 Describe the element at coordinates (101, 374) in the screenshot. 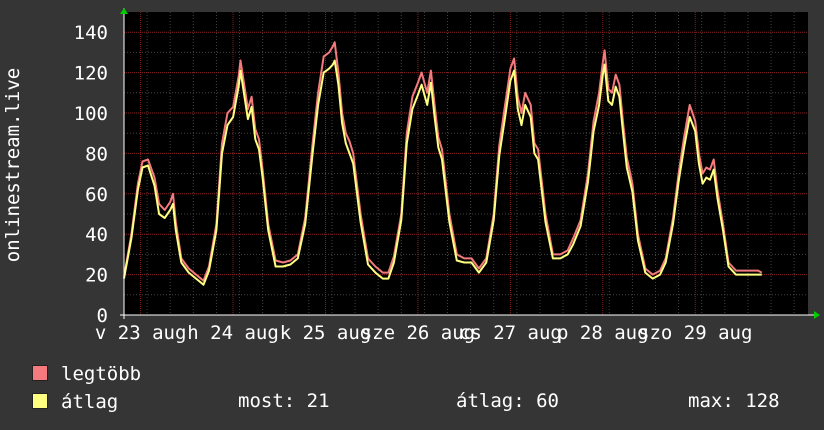

I see `legend-label: legtöbb` at that location.